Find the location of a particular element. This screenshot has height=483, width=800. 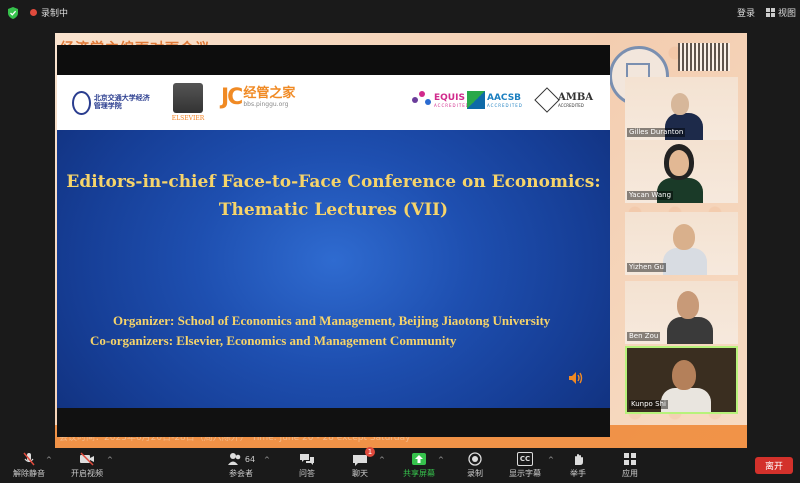

captions-icon: CC is located at coordinates (525, 459).